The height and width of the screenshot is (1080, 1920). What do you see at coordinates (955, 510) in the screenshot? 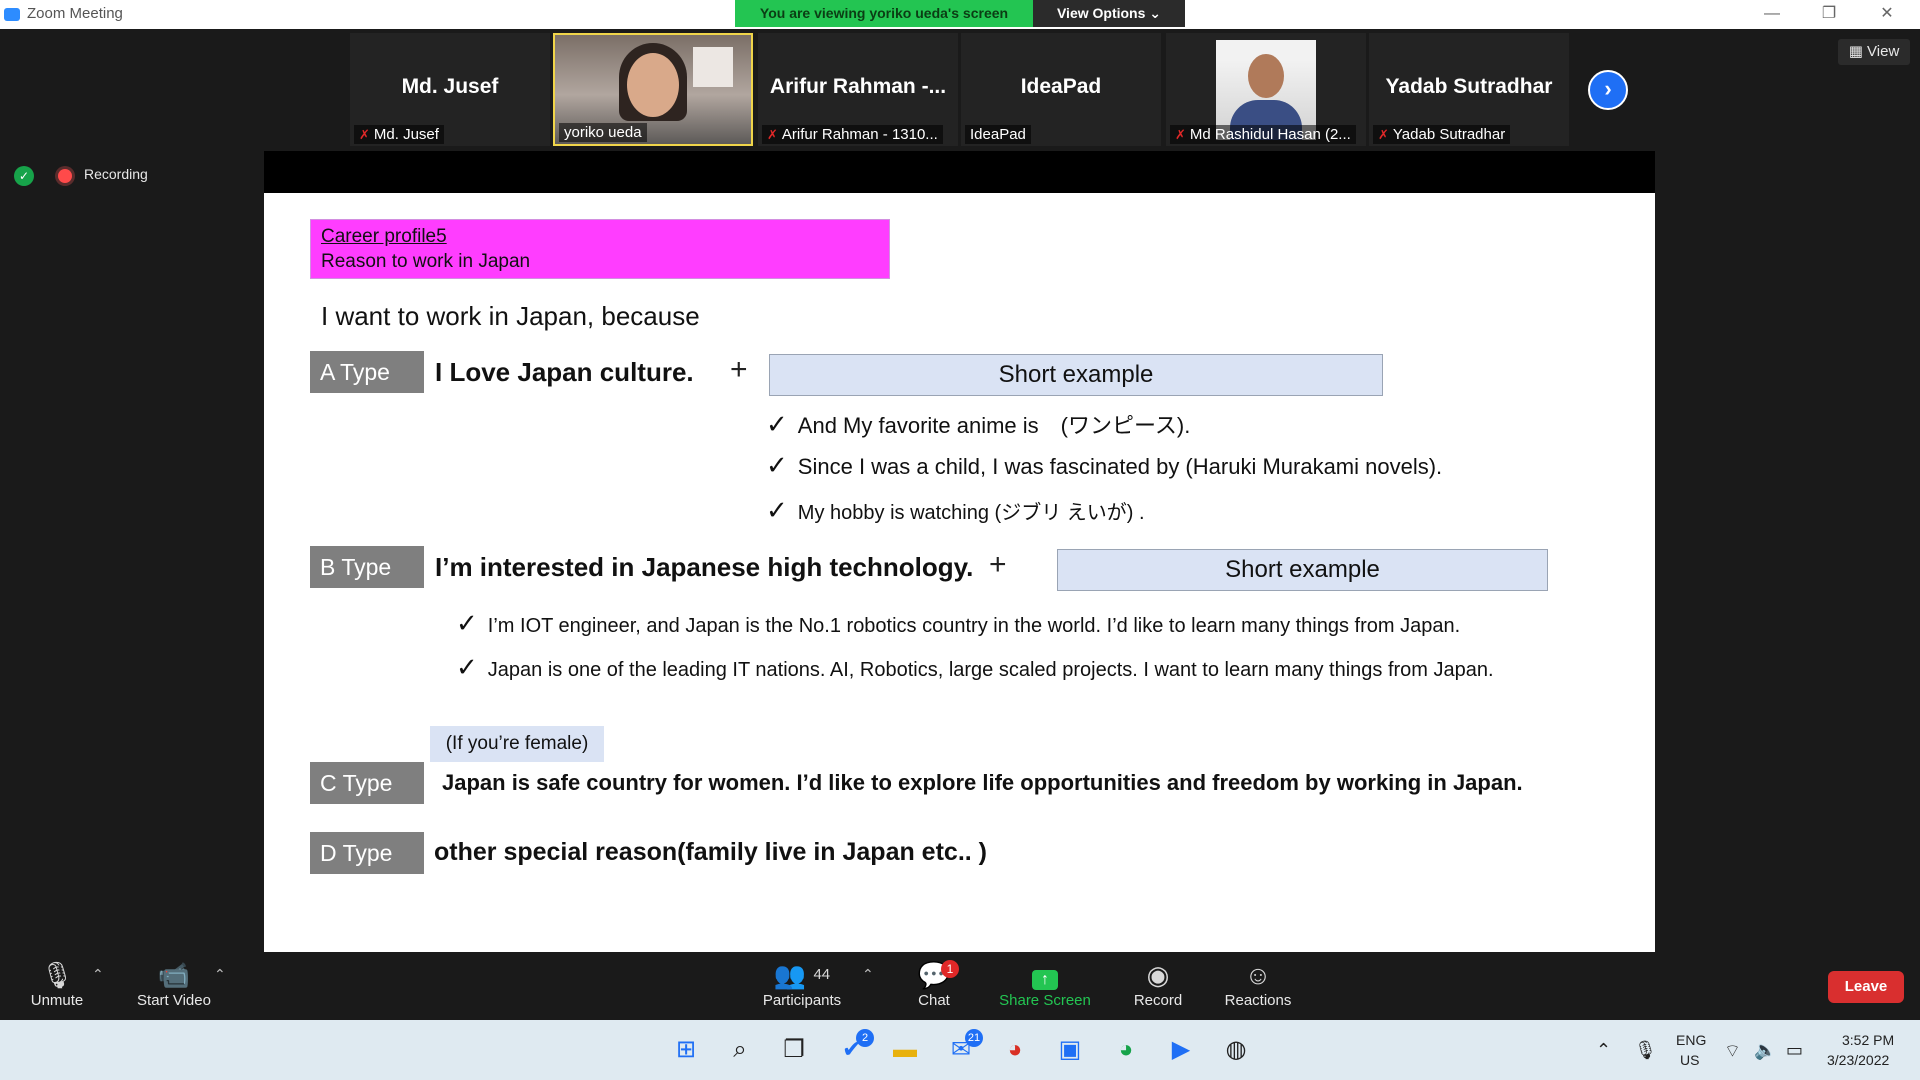
I see `a-bullet: ✓ My hobby is watching (ジブリ えいが) .` at bounding box center [955, 510].